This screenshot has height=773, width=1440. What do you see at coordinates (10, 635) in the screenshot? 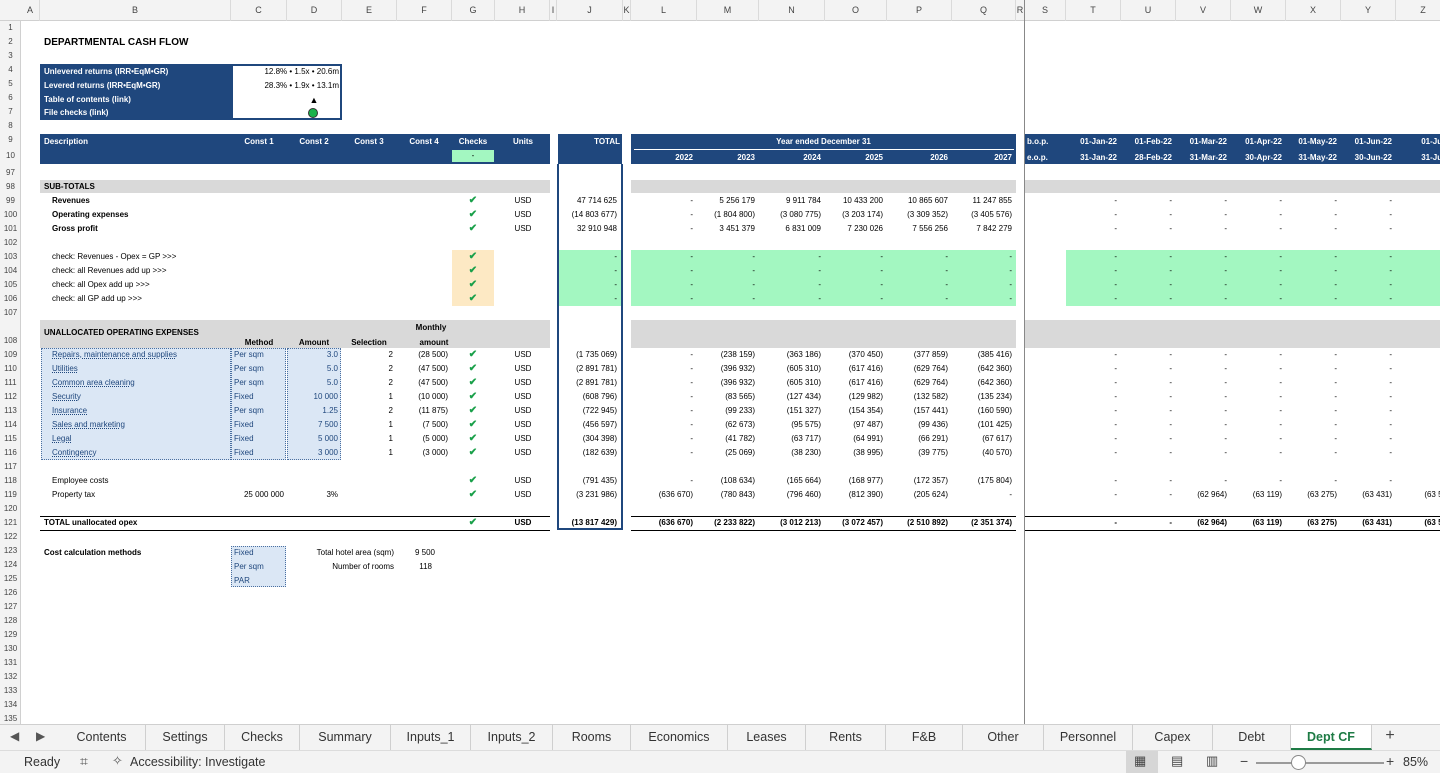
I see `row-header-129: 129` at bounding box center [10, 635].